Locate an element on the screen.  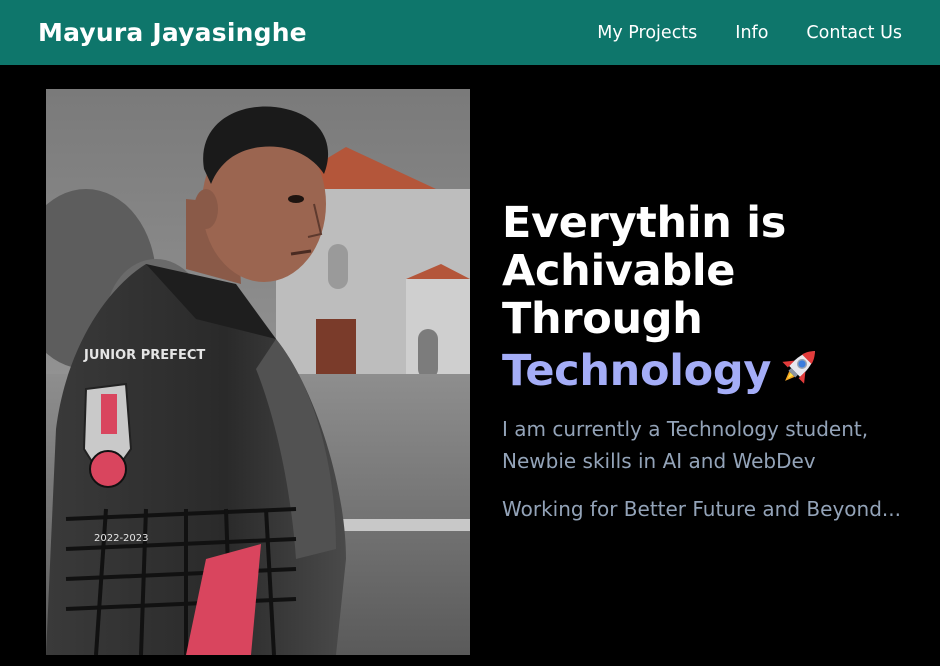
headline-line-2: Achivable is located at coordinates (619, 271).